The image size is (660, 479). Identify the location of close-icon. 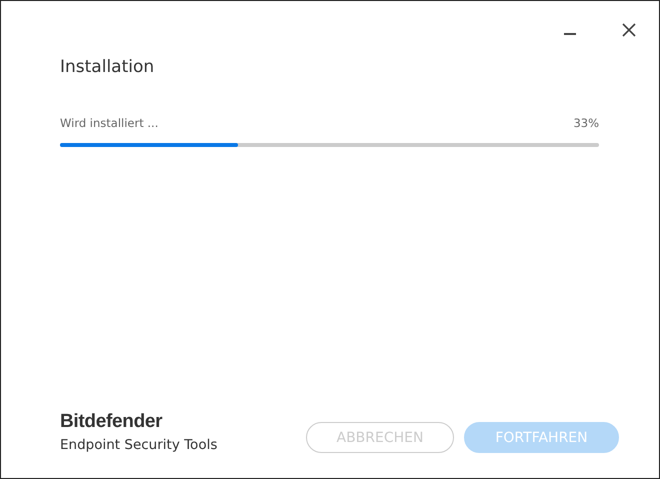
(629, 30).